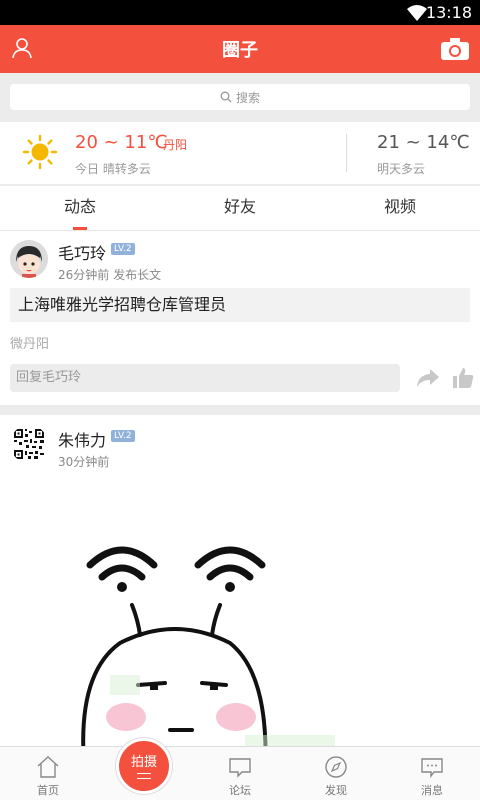  Describe the element at coordinates (346, 153) in the screenshot. I see `weather-divider` at that location.